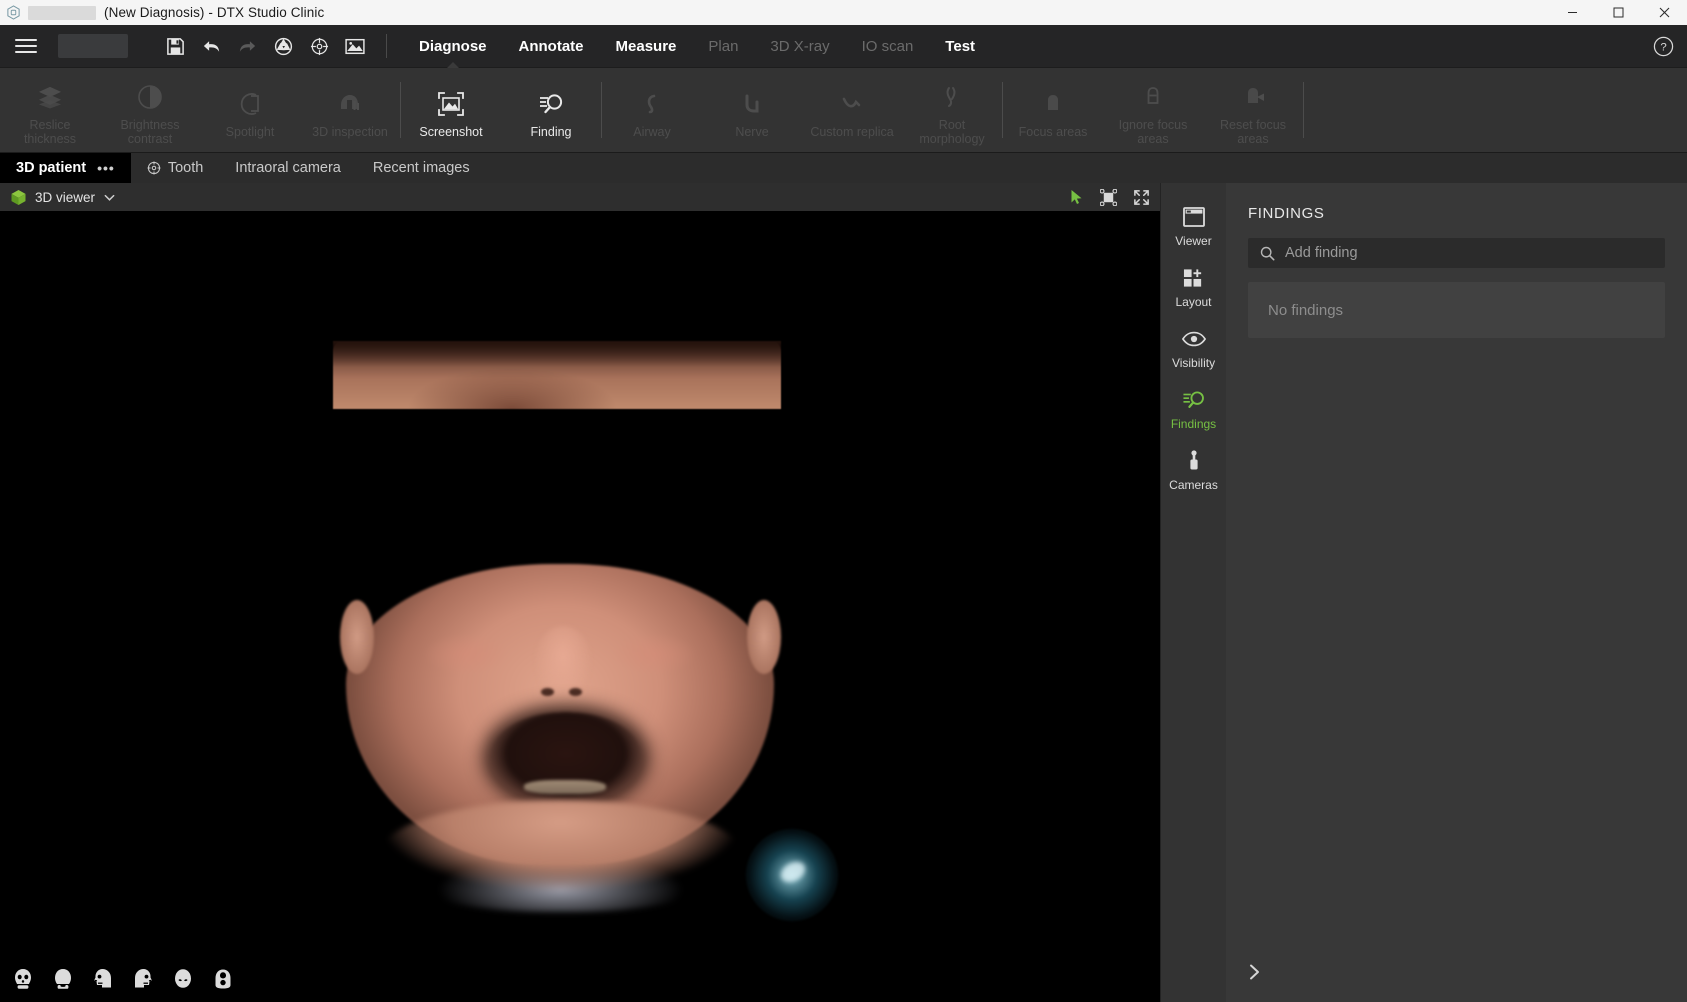  Describe the element at coordinates (51, 168) in the screenshot. I see `tab-label: 3D patient` at that location.